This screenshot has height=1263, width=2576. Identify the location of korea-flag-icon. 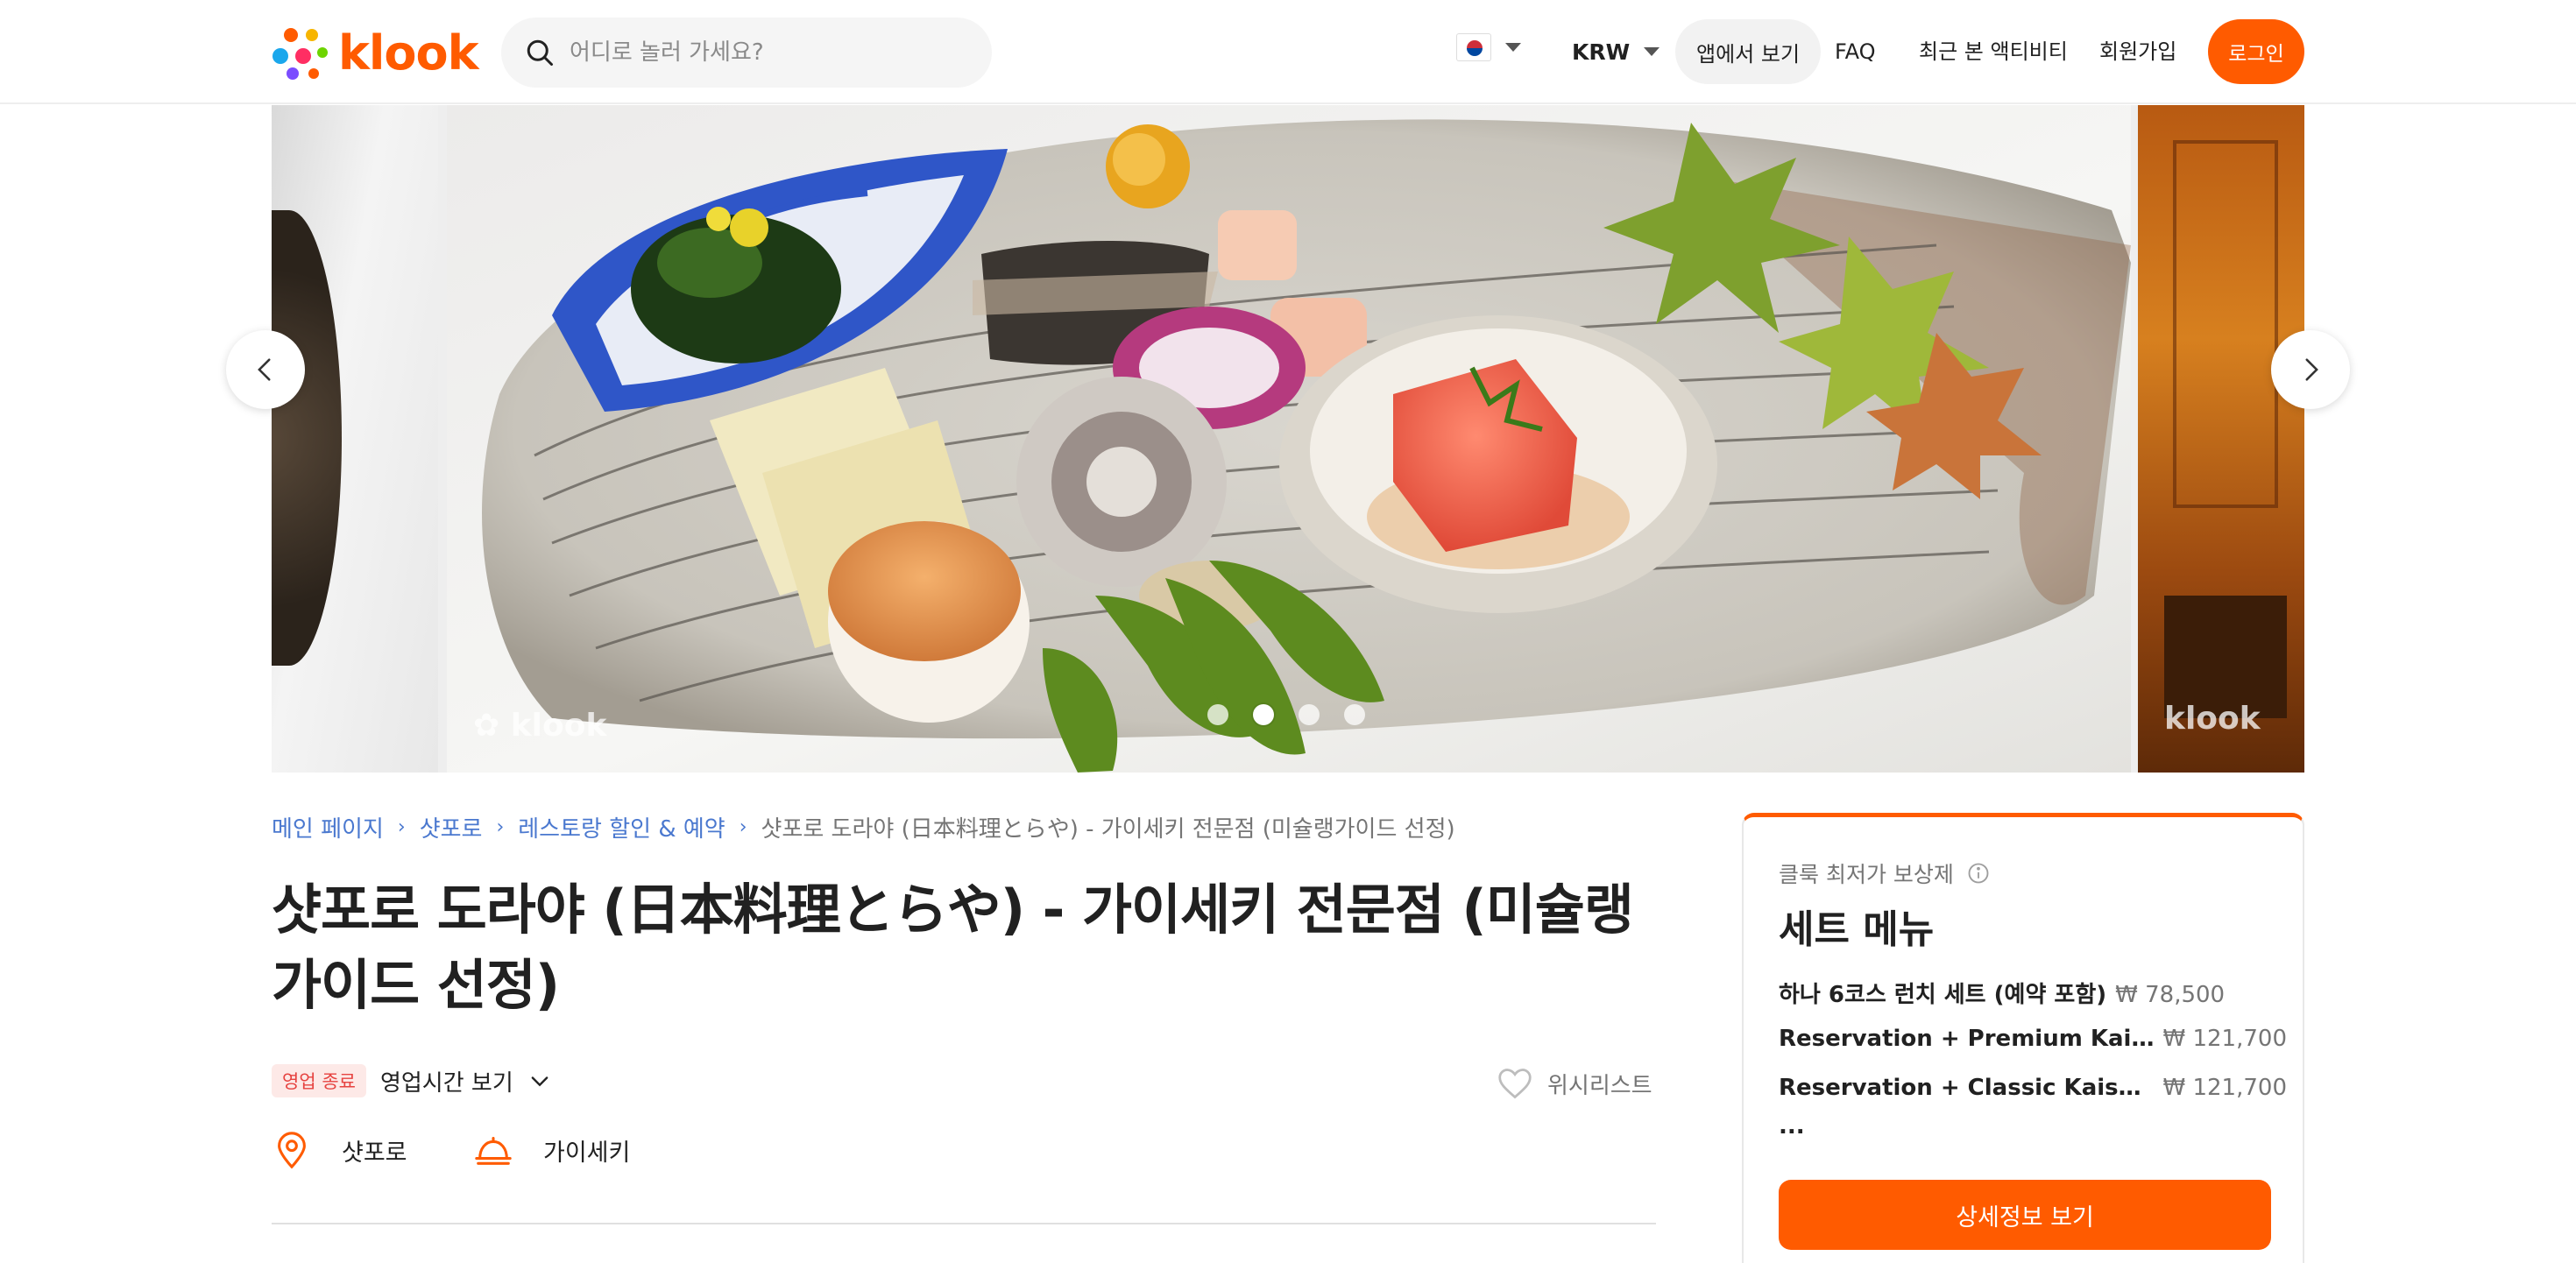
(1473, 47).